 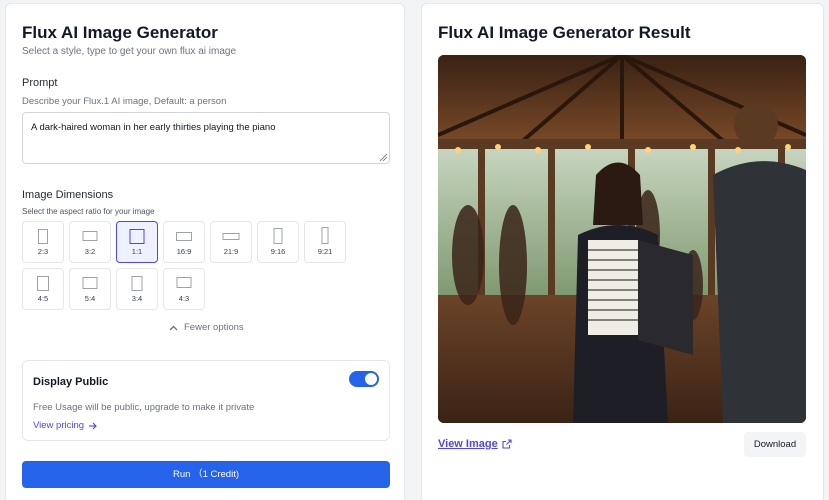 What do you see at coordinates (184, 251) in the screenshot?
I see `ratio-label: 16:9` at bounding box center [184, 251].